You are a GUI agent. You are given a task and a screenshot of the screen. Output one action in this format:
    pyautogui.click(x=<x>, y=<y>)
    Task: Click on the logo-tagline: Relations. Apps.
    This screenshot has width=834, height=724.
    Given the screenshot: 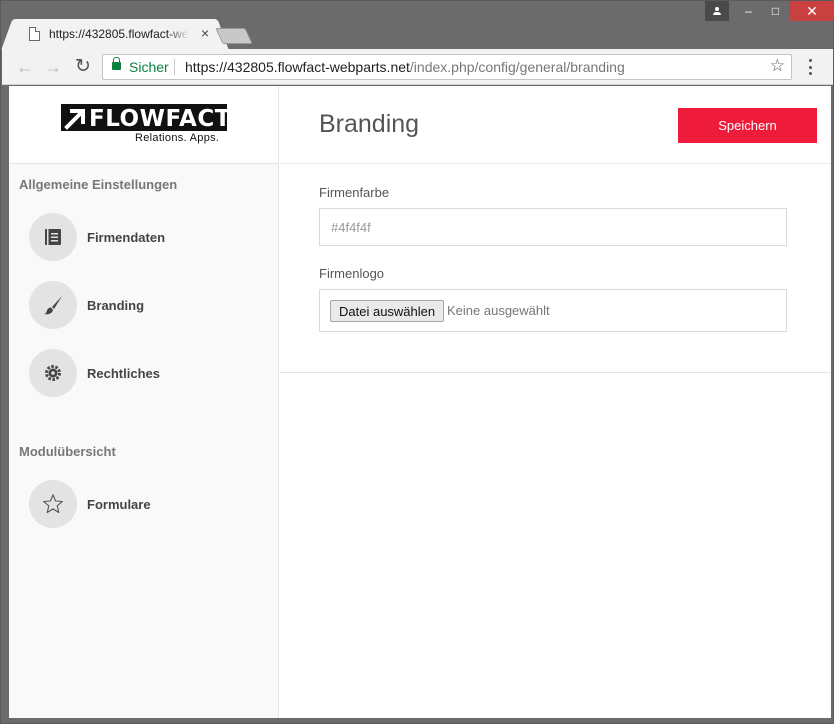 What is the action you would take?
    pyautogui.click(x=177, y=138)
    